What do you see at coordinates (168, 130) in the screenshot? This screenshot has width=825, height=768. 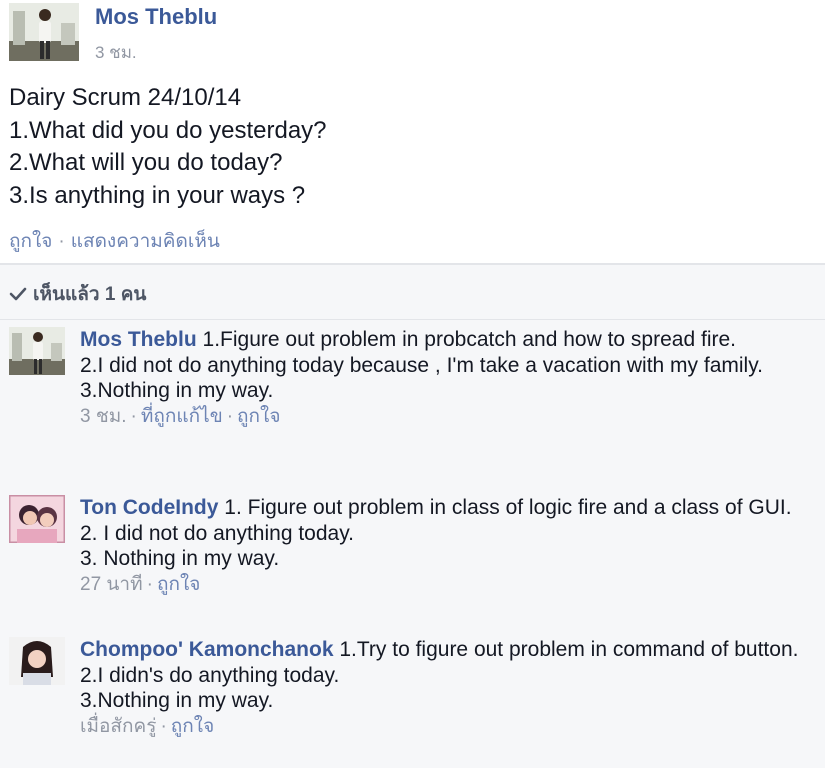 I see `post-body-line: 1.What did you do yesterday?` at bounding box center [168, 130].